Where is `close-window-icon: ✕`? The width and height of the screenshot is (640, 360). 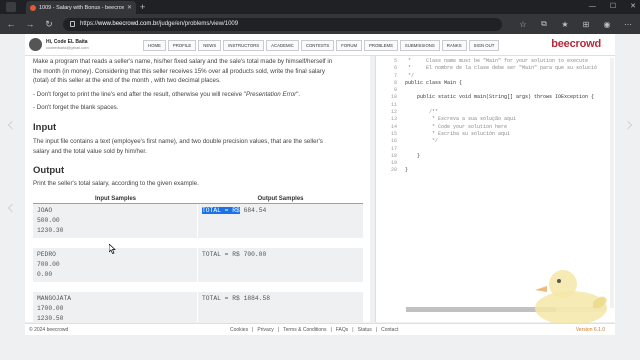 close-window-icon: ✕ is located at coordinates (633, 6).